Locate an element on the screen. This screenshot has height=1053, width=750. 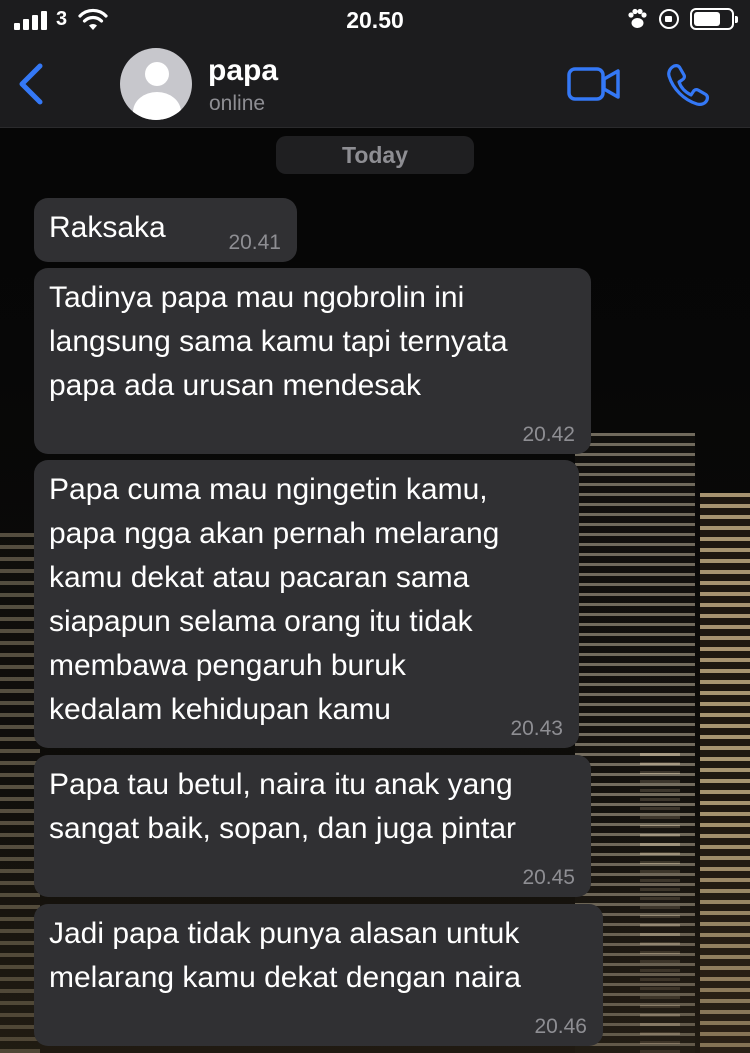
message-bubble: Raksaka 20.41 is located at coordinates (165, 230).